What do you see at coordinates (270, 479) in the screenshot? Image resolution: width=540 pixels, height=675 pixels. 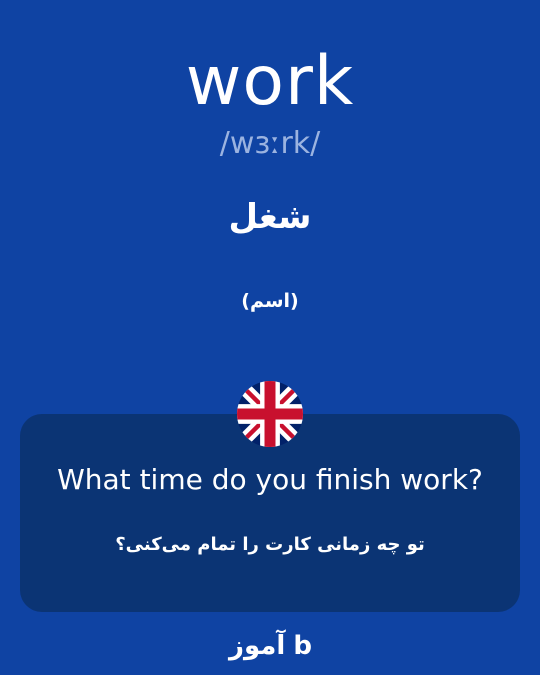 I see `example-sentence: What time do you finish work?` at bounding box center [270, 479].